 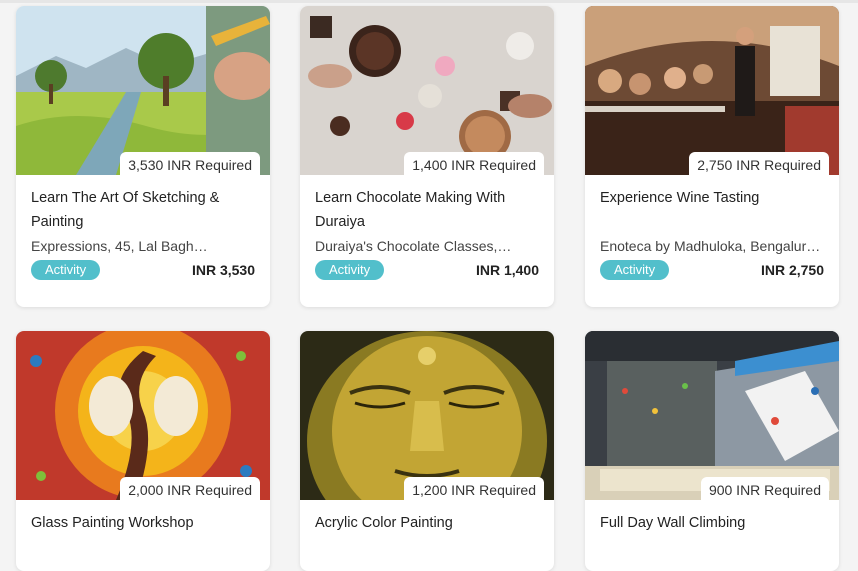 I want to click on card-price: INR 1,400, so click(x=507, y=270).